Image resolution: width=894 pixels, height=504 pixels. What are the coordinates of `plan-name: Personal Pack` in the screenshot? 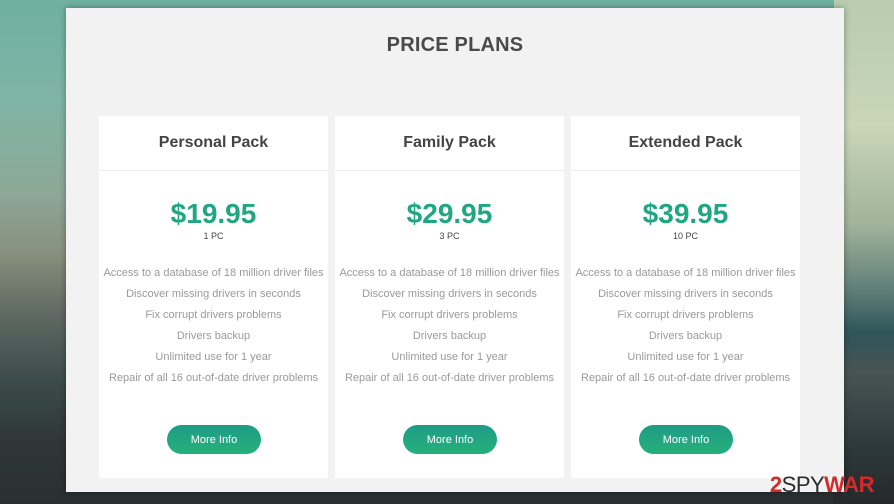 It's located at (213, 143).